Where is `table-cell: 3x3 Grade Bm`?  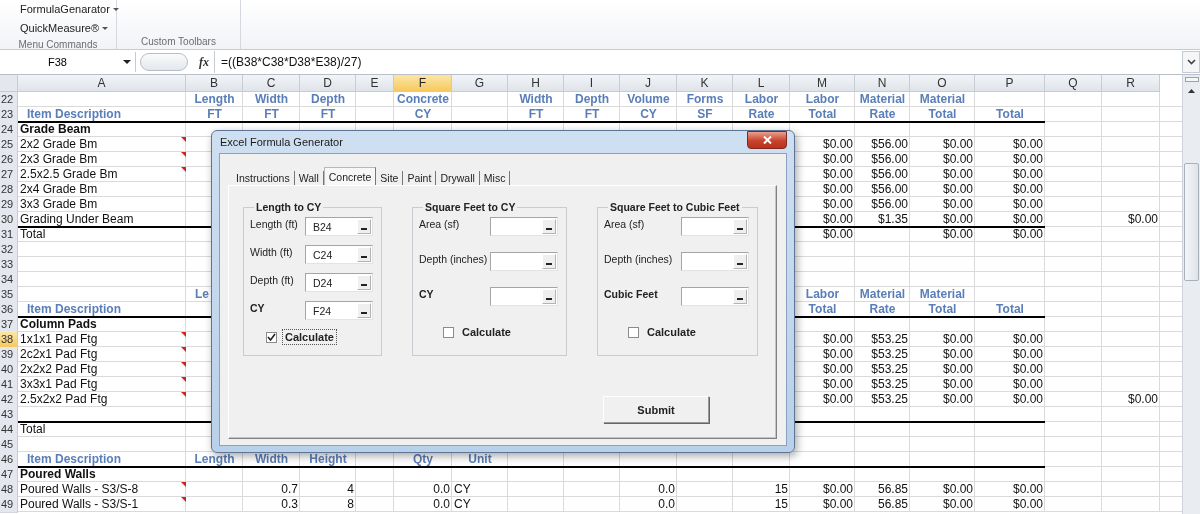
table-cell: 3x3 Grade Bm is located at coordinates (59, 204).